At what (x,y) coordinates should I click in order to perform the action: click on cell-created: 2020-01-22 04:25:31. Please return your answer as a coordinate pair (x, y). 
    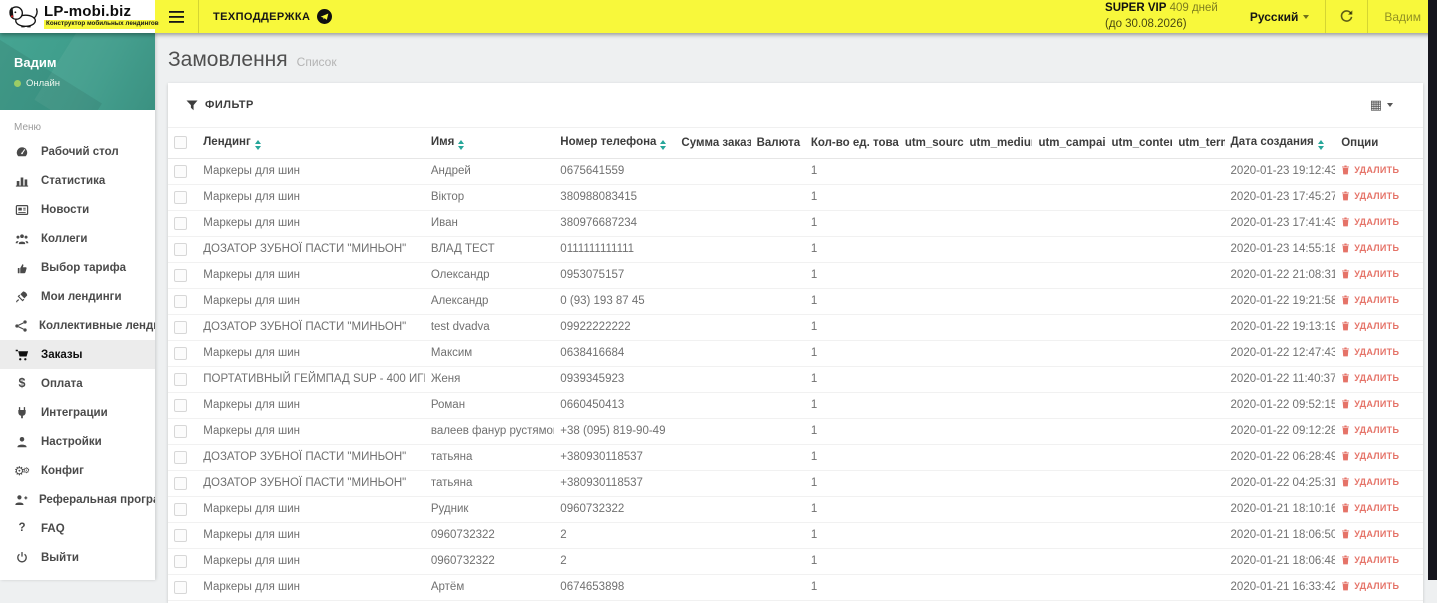
    Looking at the image, I should click on (1280, 483).